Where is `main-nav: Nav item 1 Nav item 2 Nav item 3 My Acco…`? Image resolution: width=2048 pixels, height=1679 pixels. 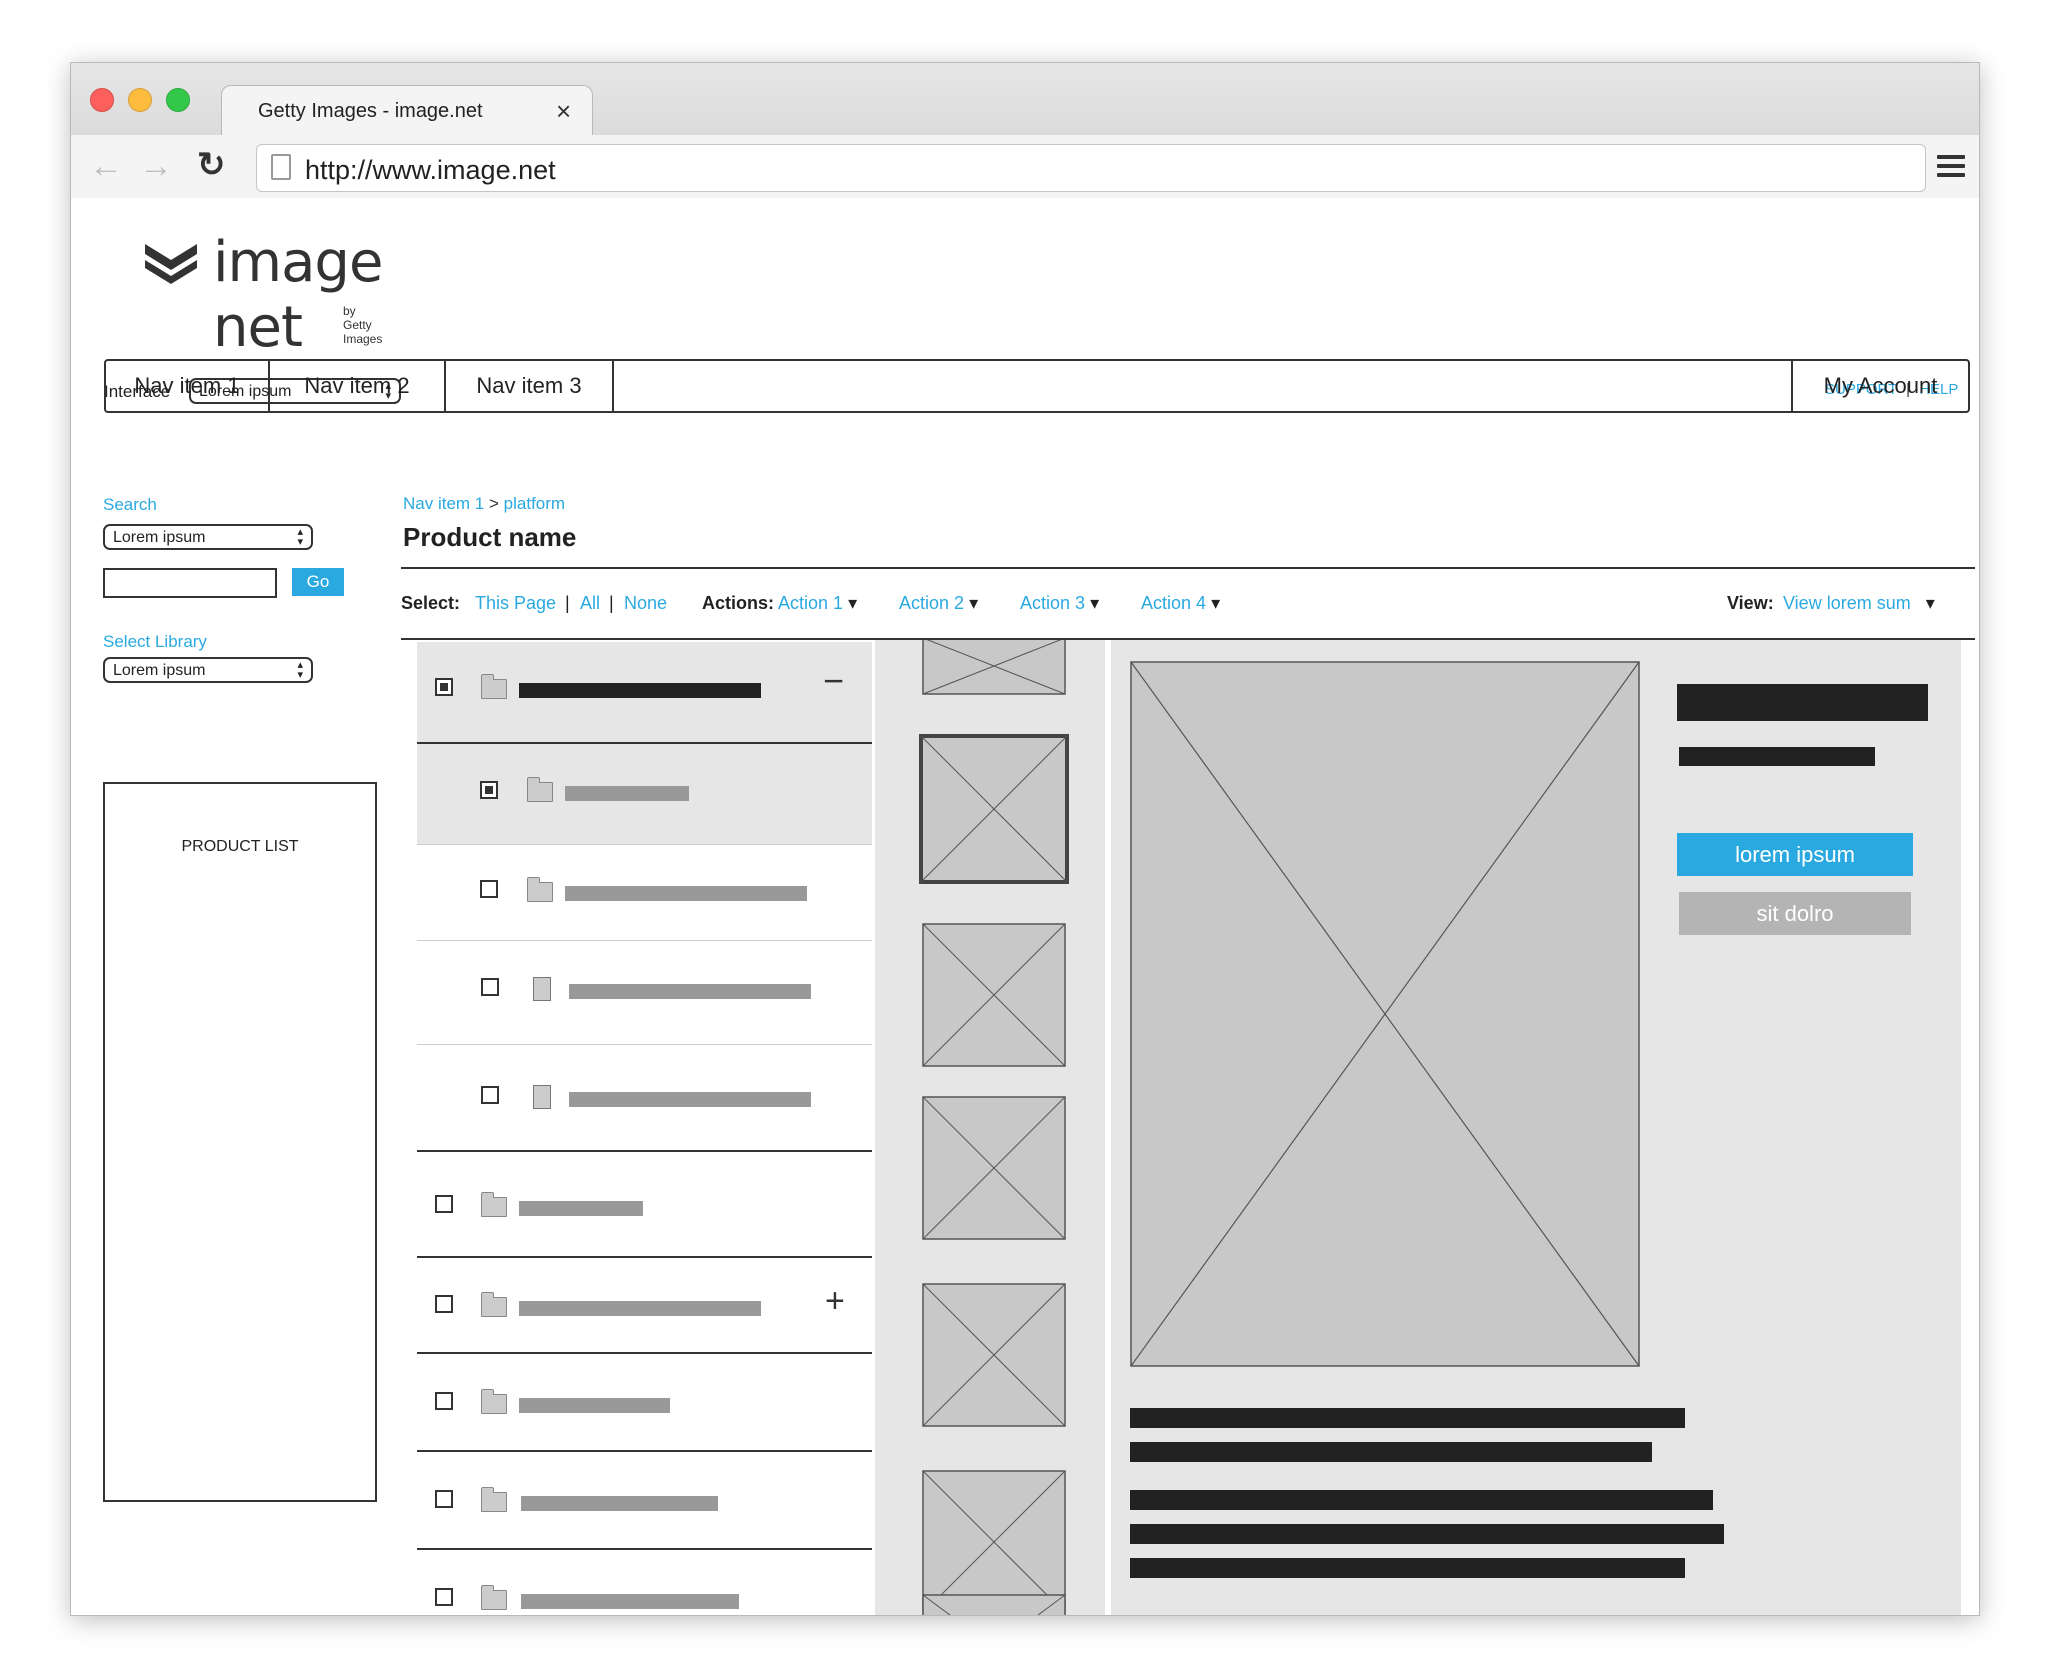
main-nav: Nav item 1 Nav item 2 Nav item 3 My Acco… is located at coordinates (1037, 386).